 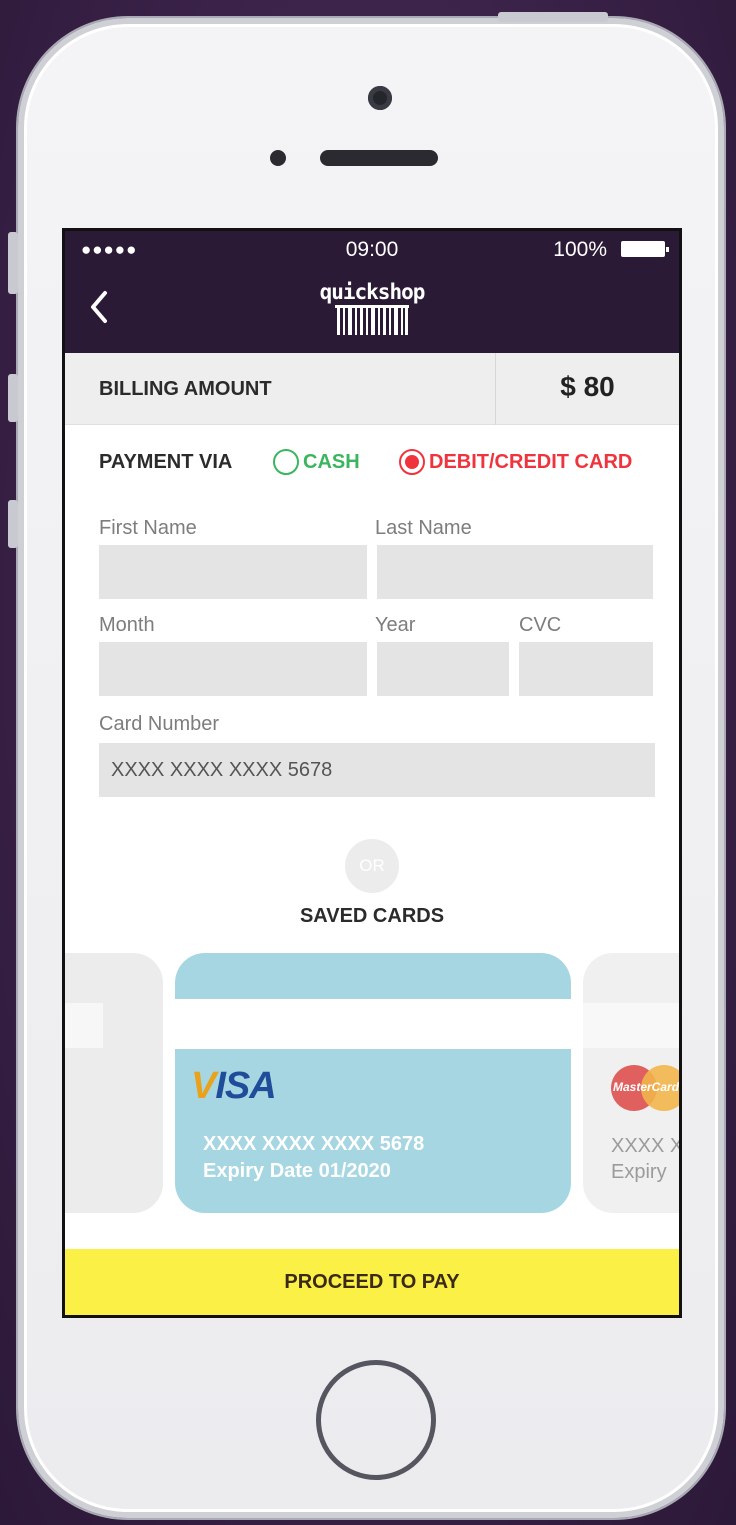 What do you see at coordinates (580, 249) in the screenshot?
I see `battery-percent: 100%` at bounding box center [580, 249].